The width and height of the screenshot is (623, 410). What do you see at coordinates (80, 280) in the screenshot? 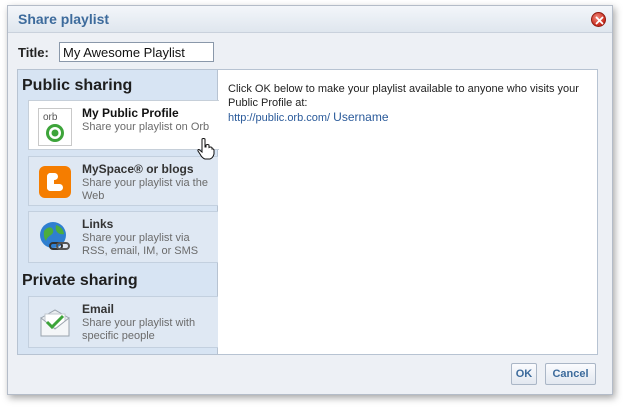
I see `private-sharing-heading: Private sharing` at bounding box center [80, 280].